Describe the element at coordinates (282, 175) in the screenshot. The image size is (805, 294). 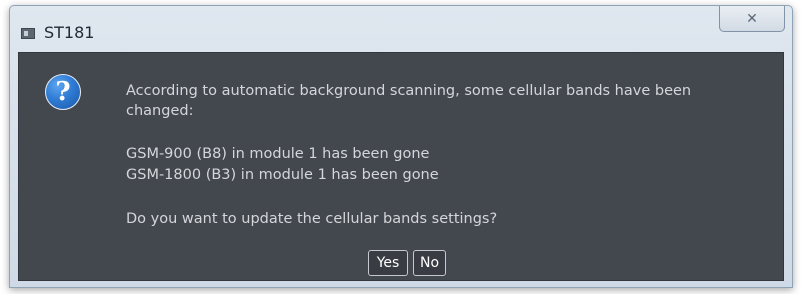
I see `change-item-2: GSM-1800 (B3) in module 1 has been gone` at that location.